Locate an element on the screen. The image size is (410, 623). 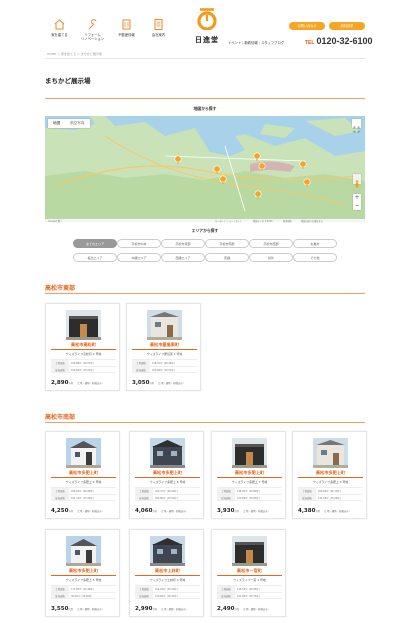
area-button-marugame: 丸亀市 is located at coordinates (315, 243).